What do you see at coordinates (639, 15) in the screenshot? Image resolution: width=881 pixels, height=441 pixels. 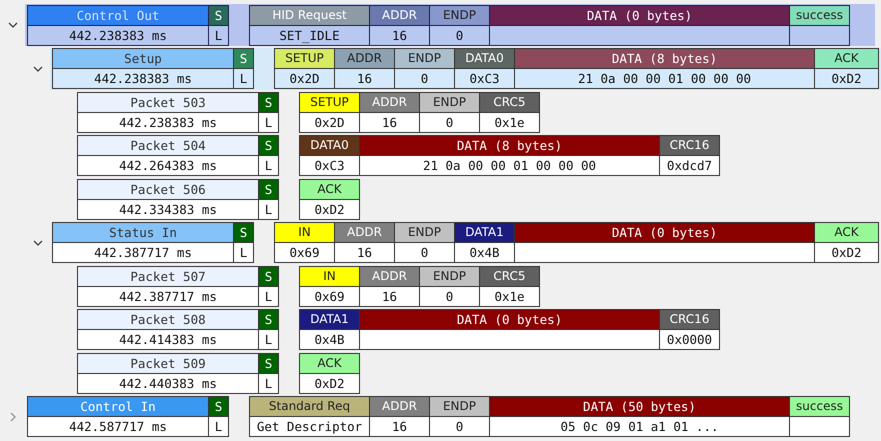 I see `field-header: DATA (0 bytes)` at bounding box center [639, 15].